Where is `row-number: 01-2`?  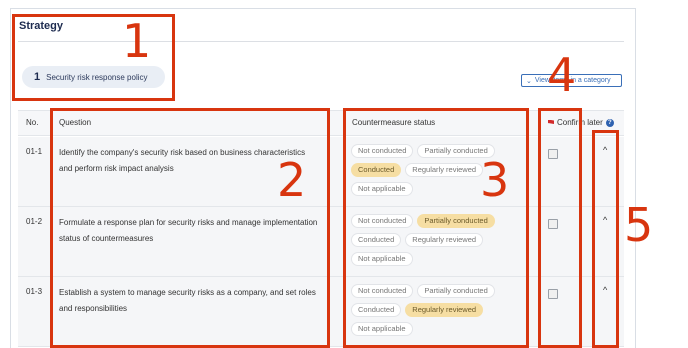 row-number: 01-2 is located at coordinates (34, 221).